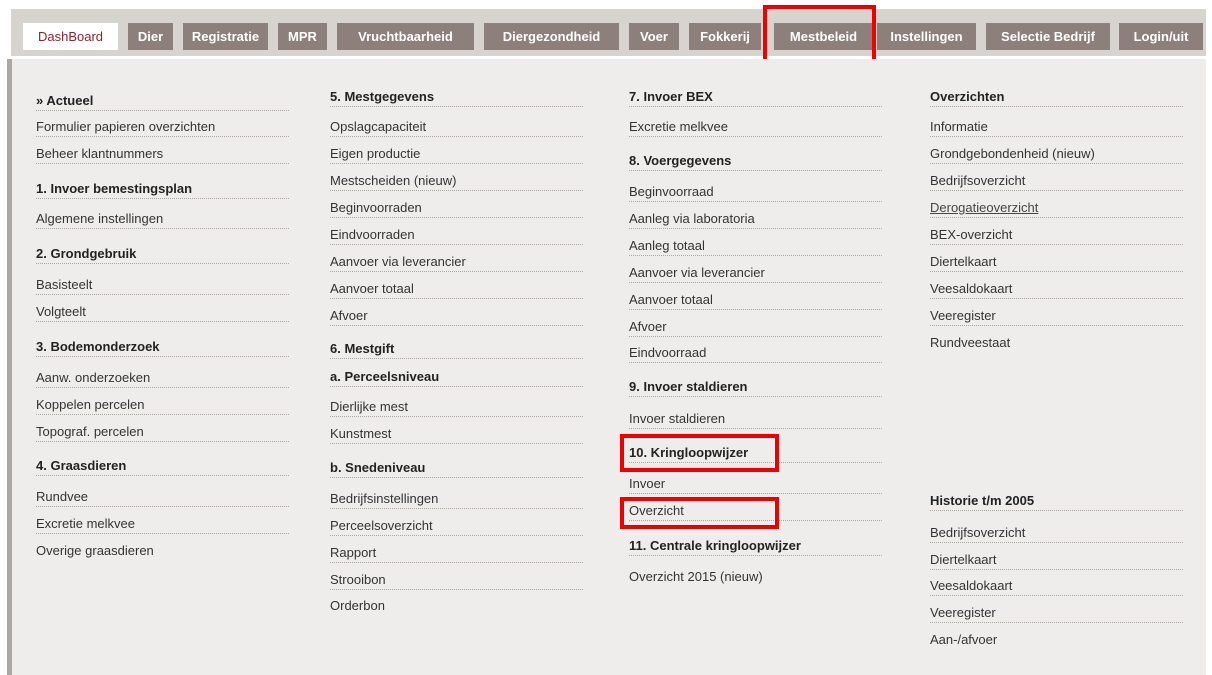 The height and width of the screenshot is (675, 1212). What do you see at coordinates (1056, 262) in the screenshot?
I see `menu-item-diertelkaart: Diertelkaart` at bounding box center [1056, 262].